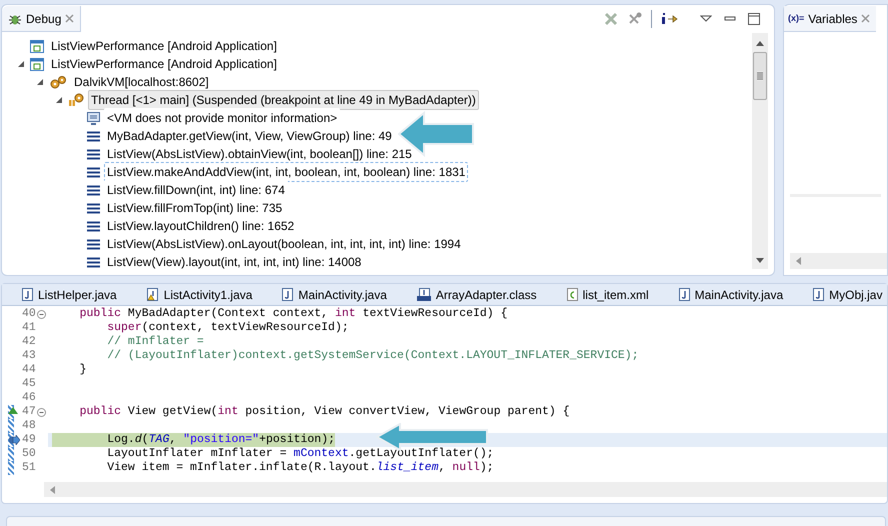  Describe the element at coordinates (730, 19) in the screenshot. I see `minimize-icon` at that location.